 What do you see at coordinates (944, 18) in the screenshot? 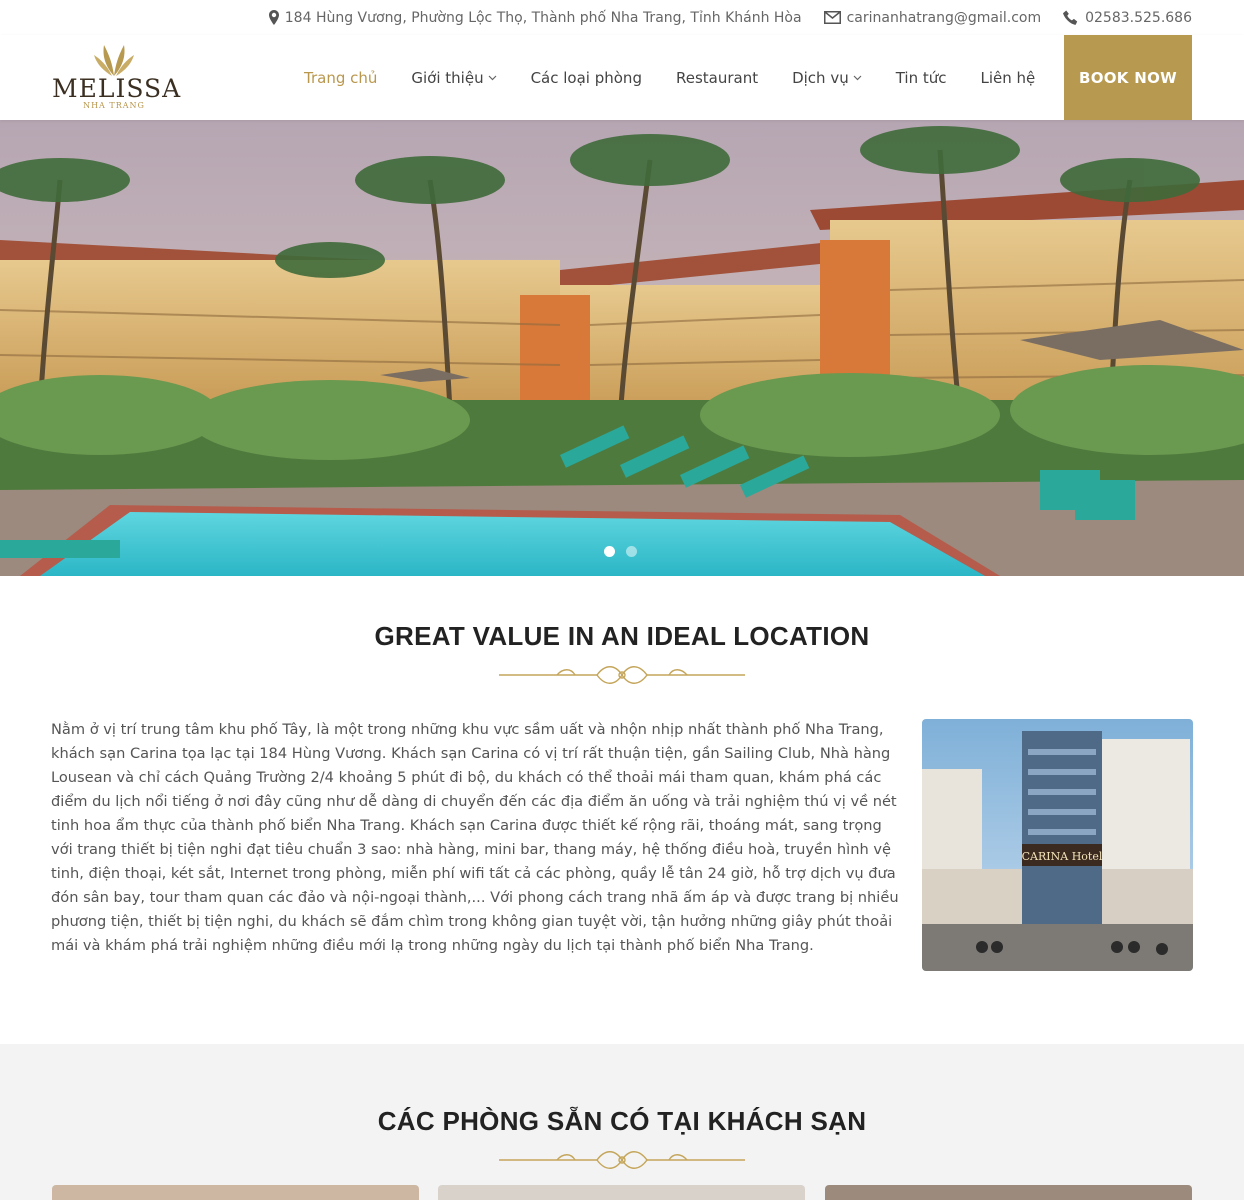
I see `email-link: carinanhatrang@gmail.com` at bounding box center [944, 18].